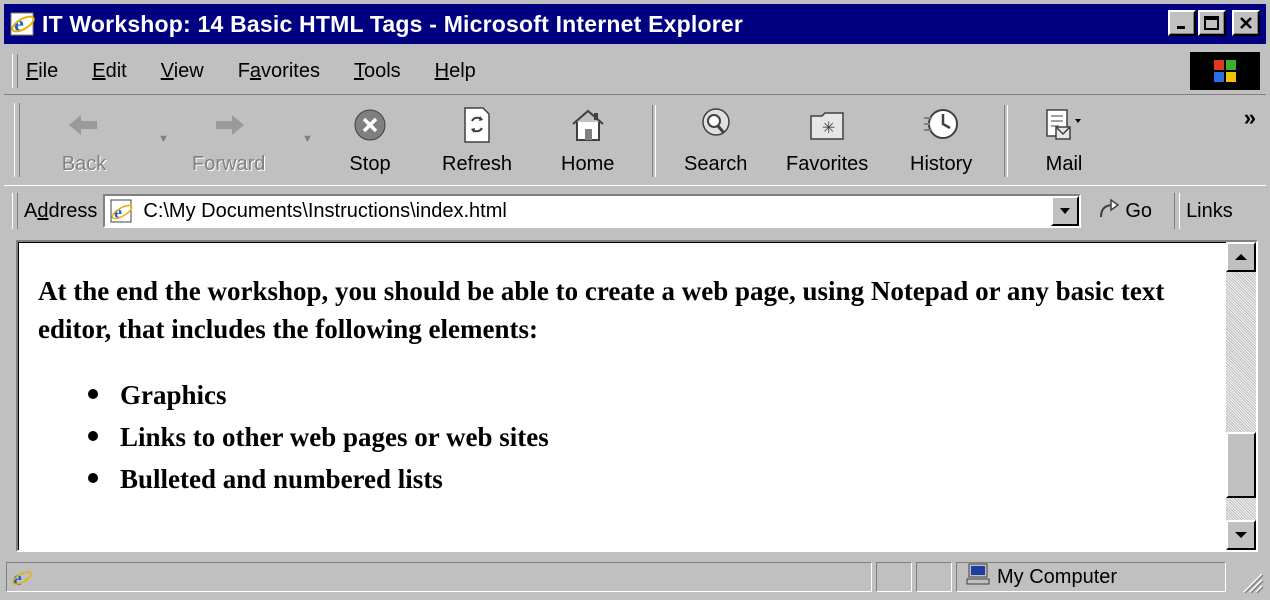  What do you see at coordinates (17, 140) in the screenshot?
I see `toolbar-grip` at bounding box center [17, 140].